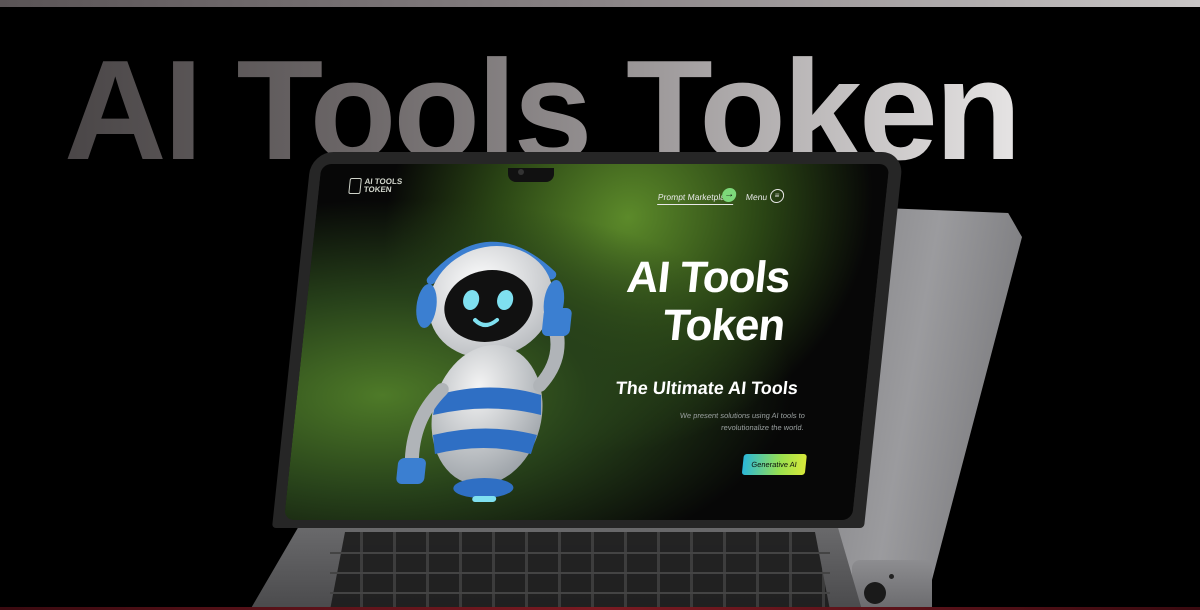  What do you see at coordinates (355, 186) in the screenshot?
I see `logo-mark-icon` at bounding box center [355, 186].